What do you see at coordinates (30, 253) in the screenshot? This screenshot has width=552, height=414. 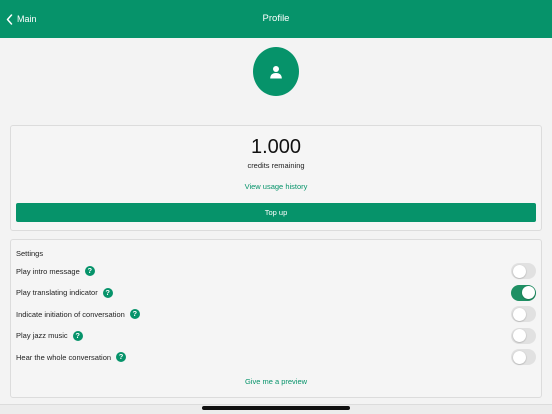 I see `settings-title: Settings` at bounding box center [30, 253].